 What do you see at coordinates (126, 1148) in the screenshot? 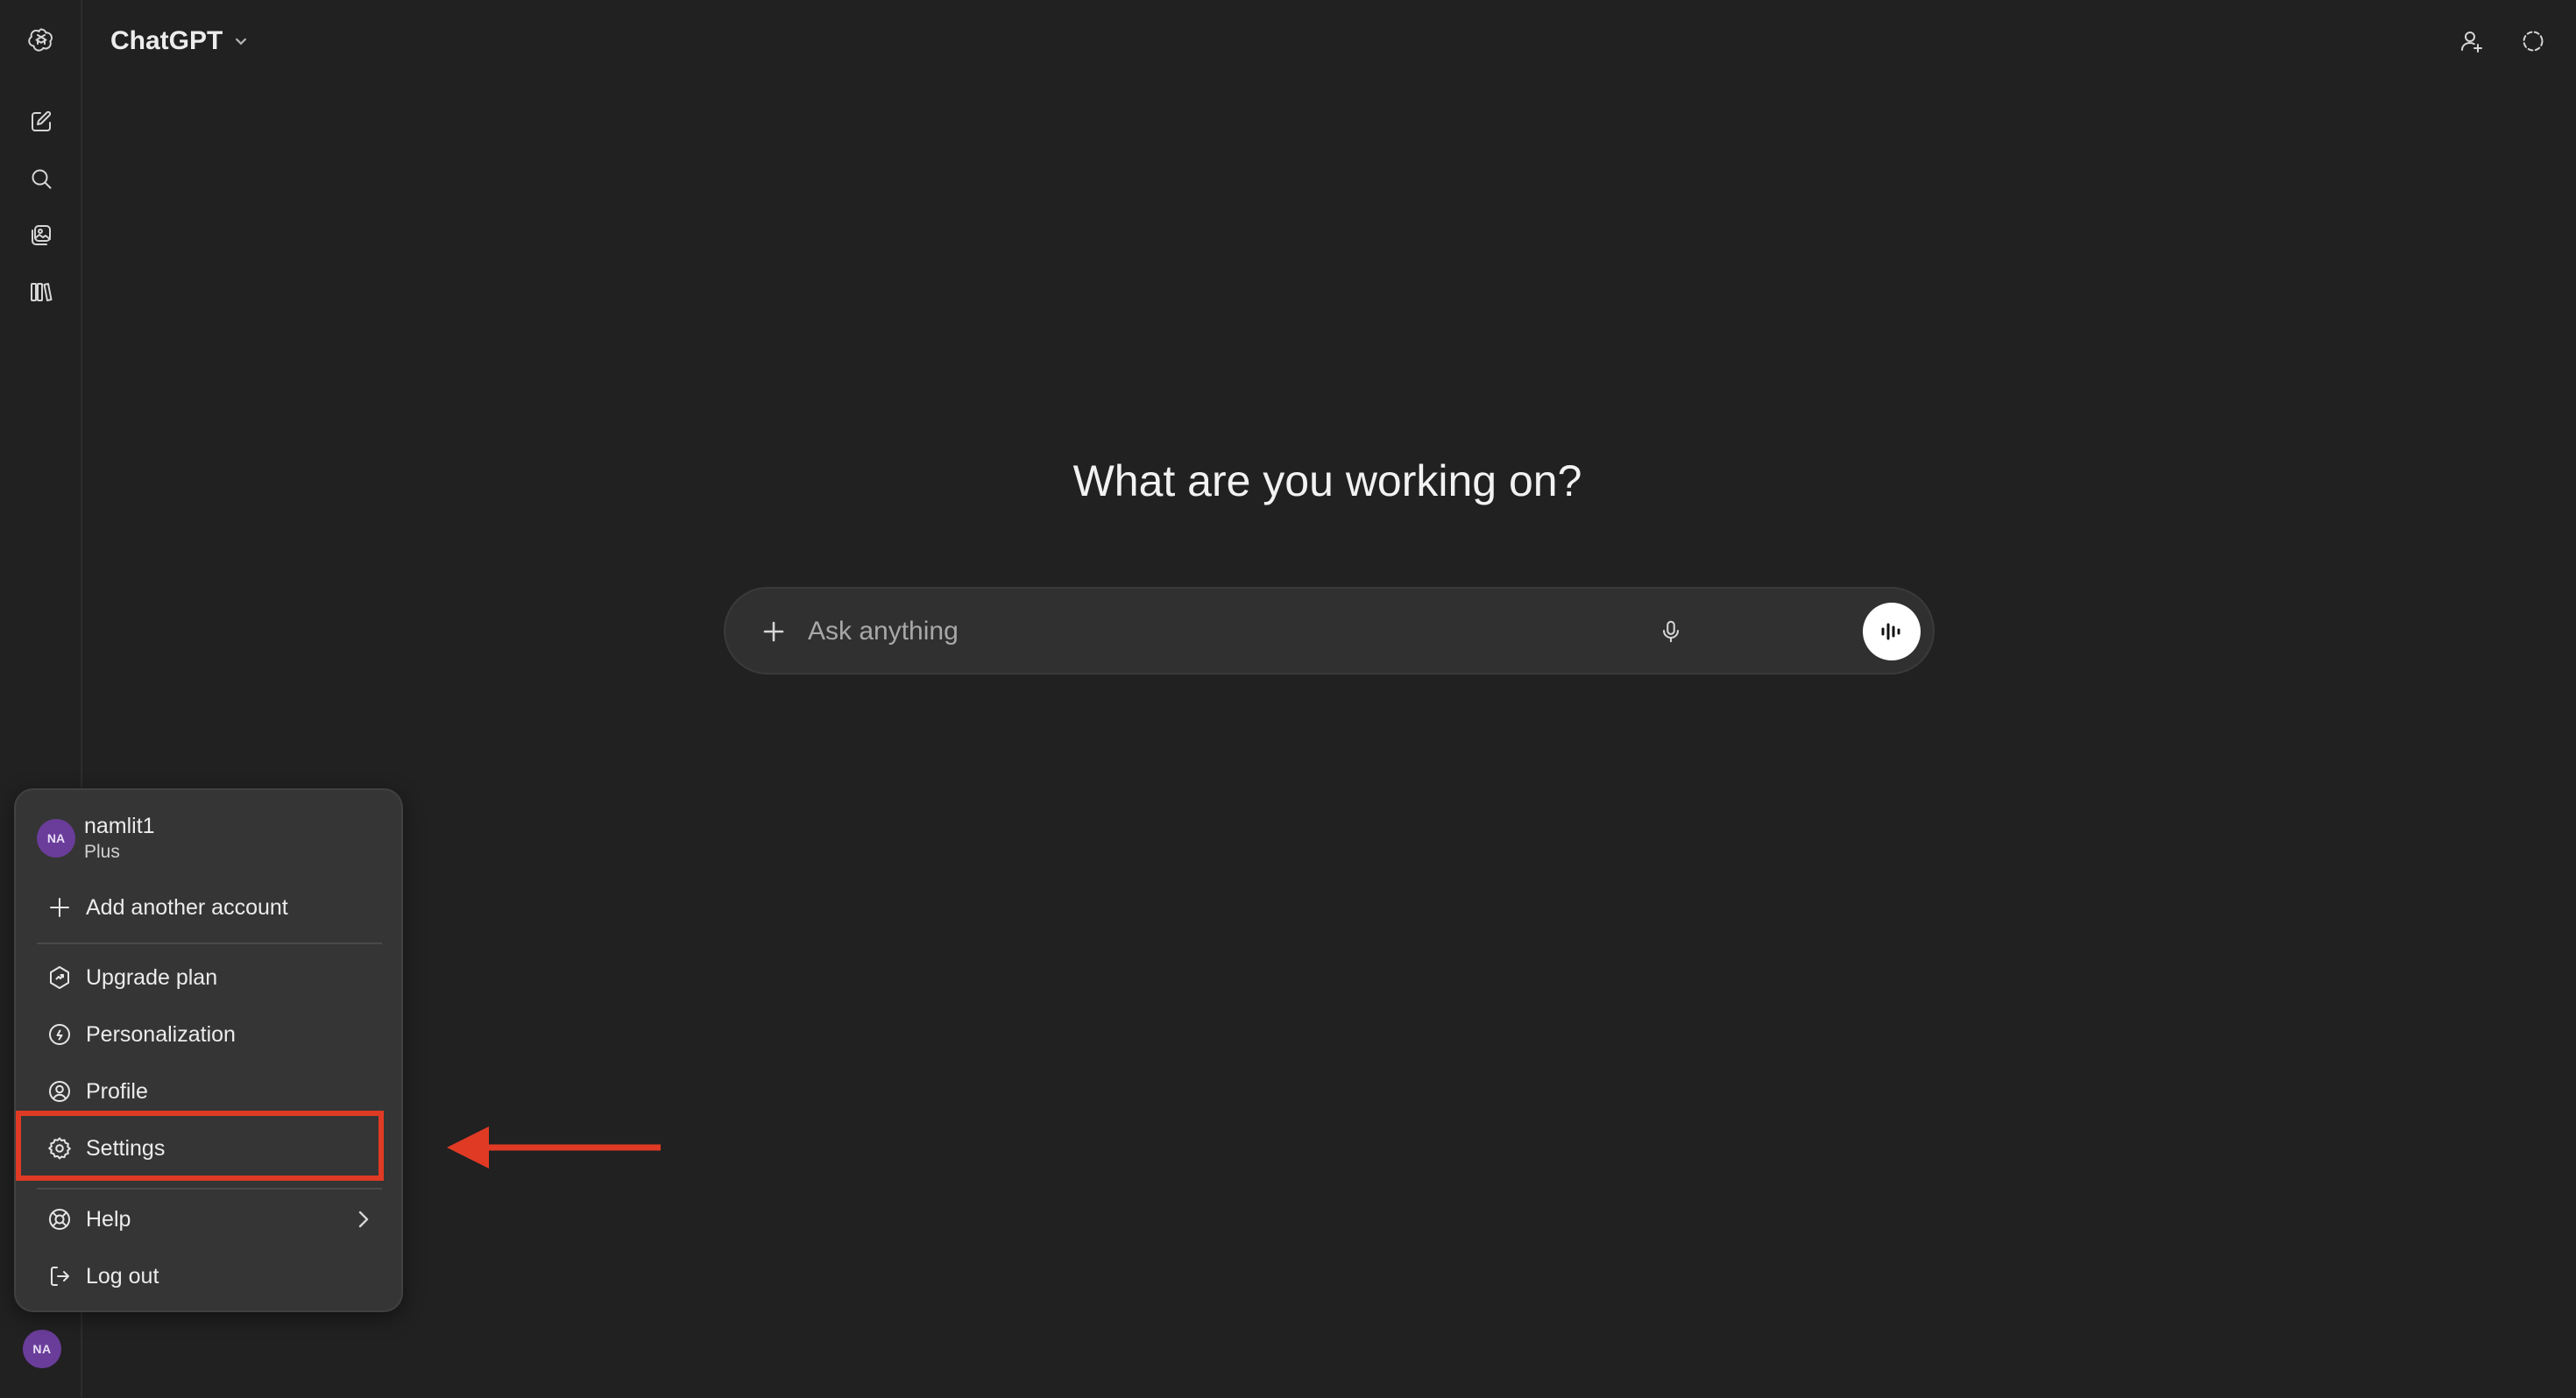
I see `menu-item-label: Settings` at bounding box center [126, 1148].